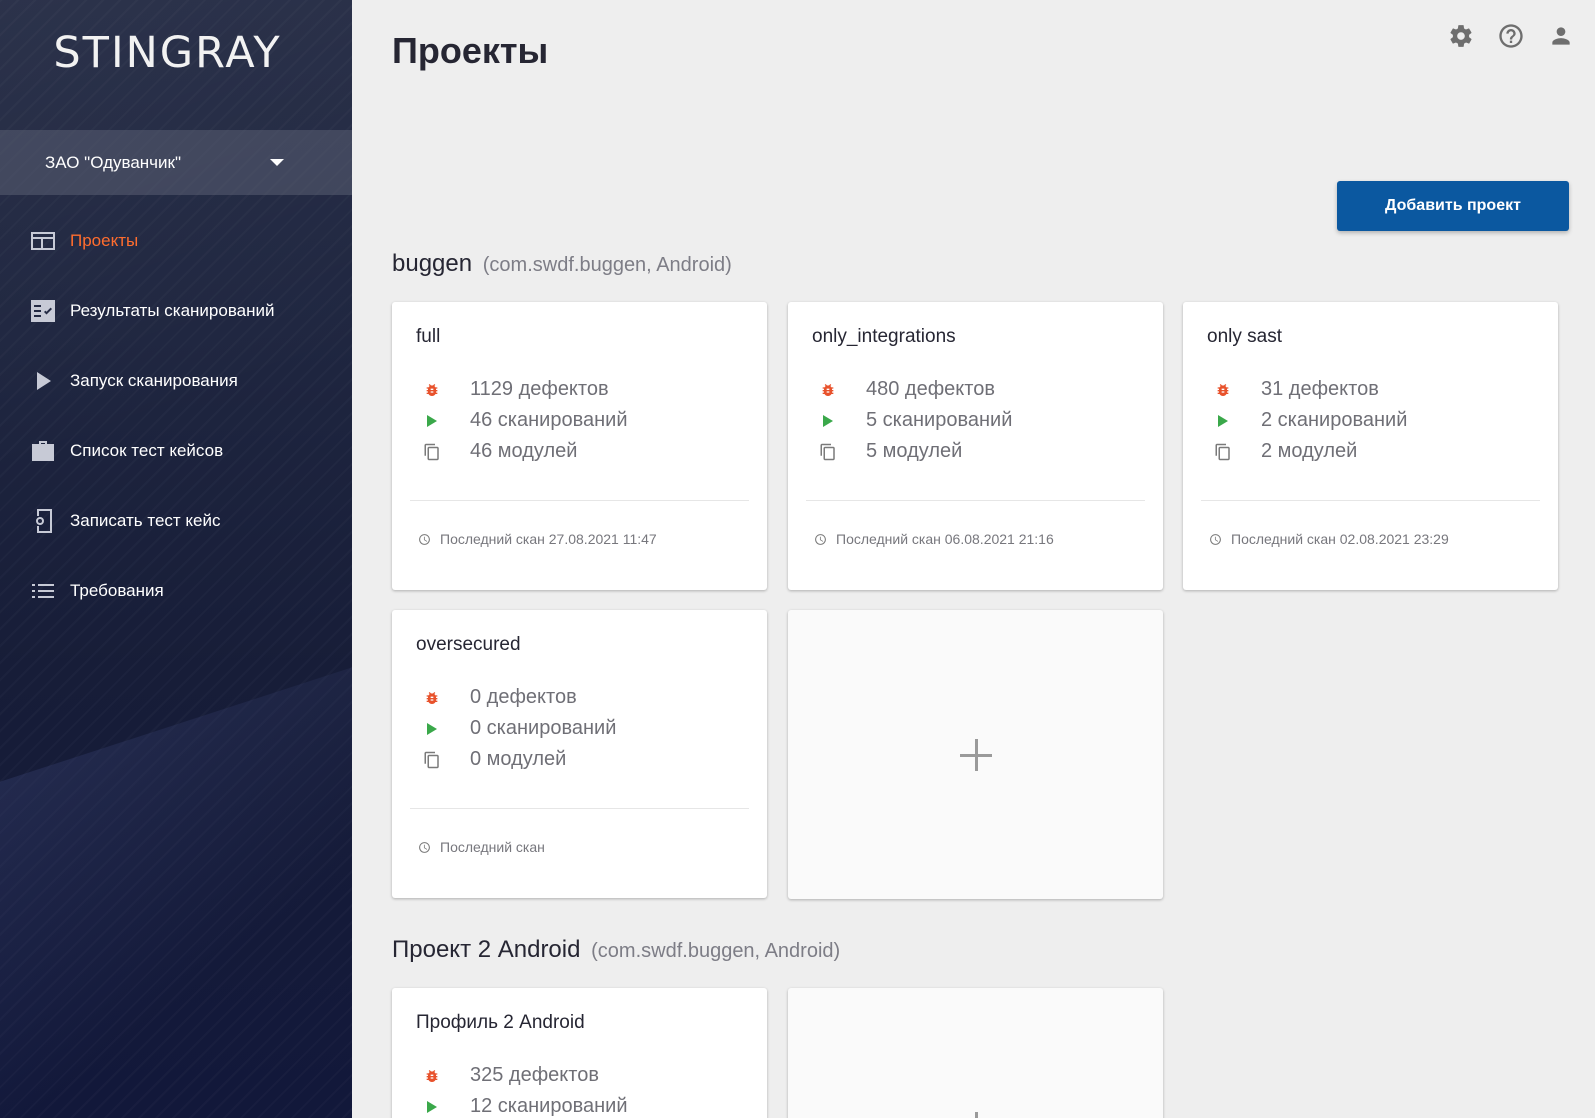 The height and width of the screenshot is (1118, 1595). What do you see at coordinates (543, 728) in the screenshot?
I see `scans-count: 0 сканирований` at bounding box center [543, 728].